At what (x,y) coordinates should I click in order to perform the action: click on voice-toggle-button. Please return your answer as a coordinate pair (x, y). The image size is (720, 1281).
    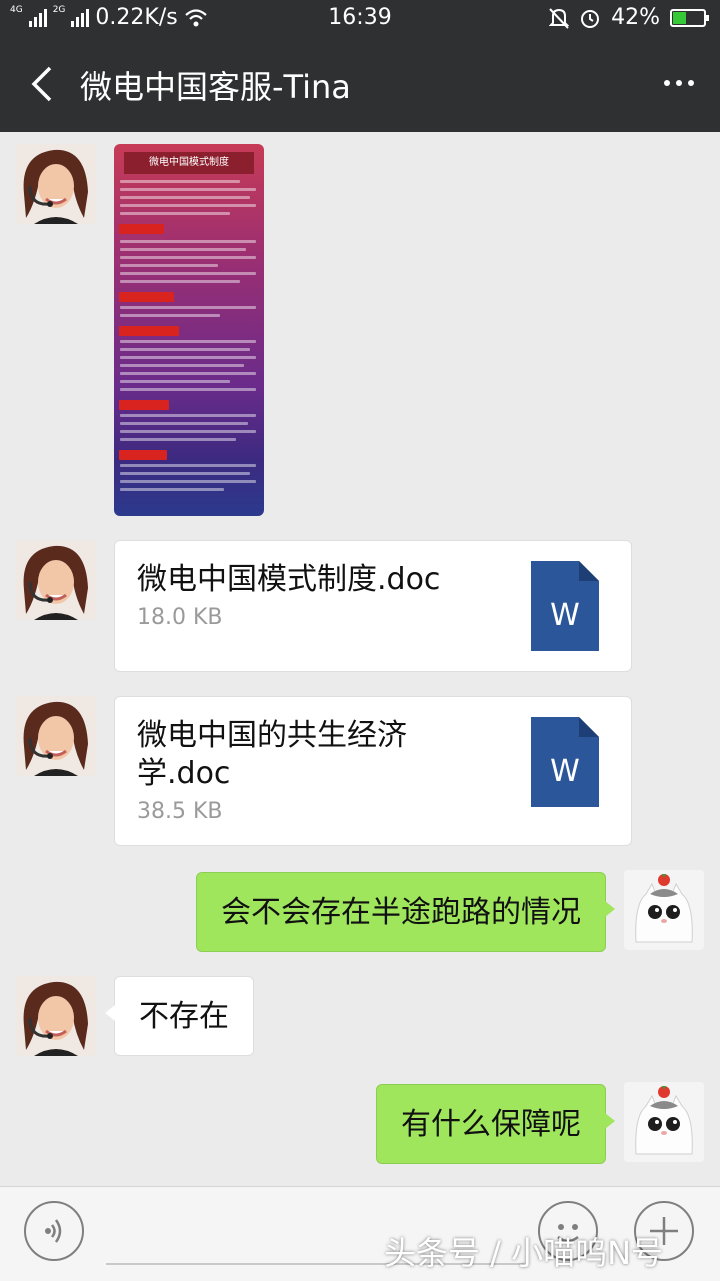
    Looking at the image, I should click on (54, 1231).